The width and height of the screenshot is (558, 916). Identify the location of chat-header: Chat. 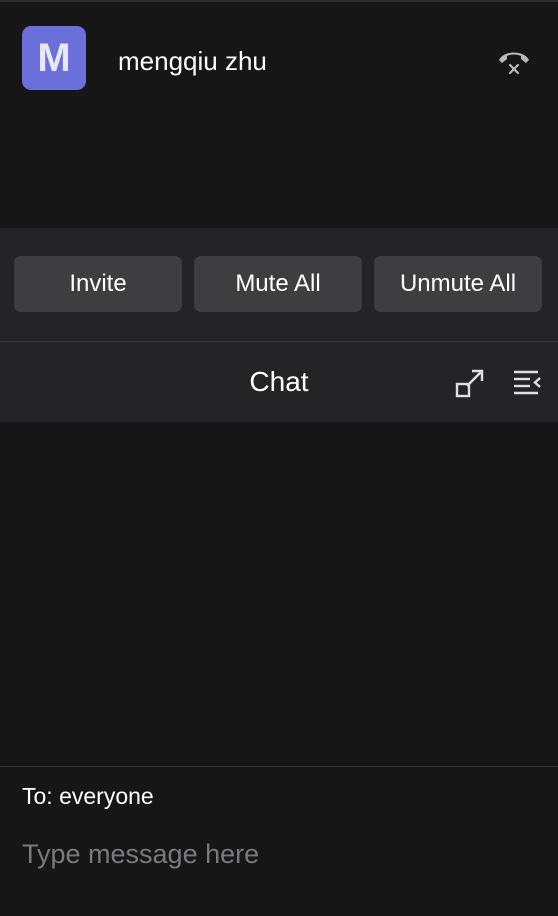
(279, 382).